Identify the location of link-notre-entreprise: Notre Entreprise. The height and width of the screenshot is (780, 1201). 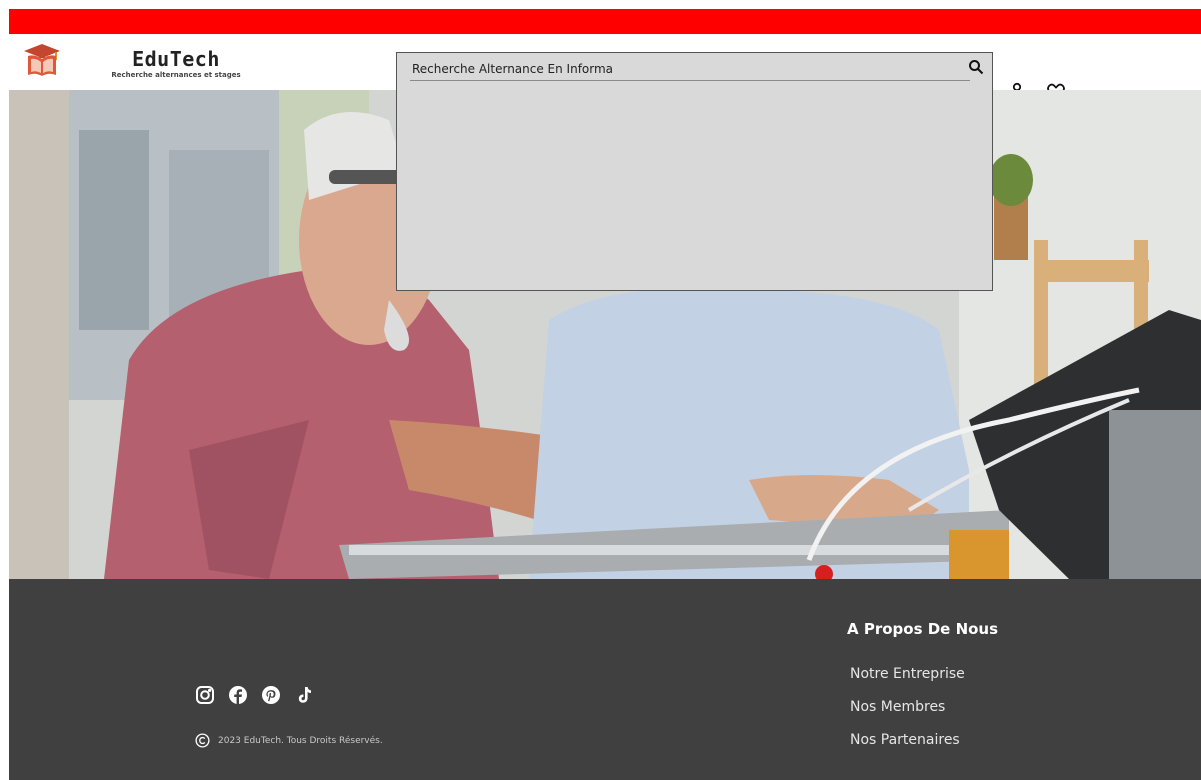
(907, 674).